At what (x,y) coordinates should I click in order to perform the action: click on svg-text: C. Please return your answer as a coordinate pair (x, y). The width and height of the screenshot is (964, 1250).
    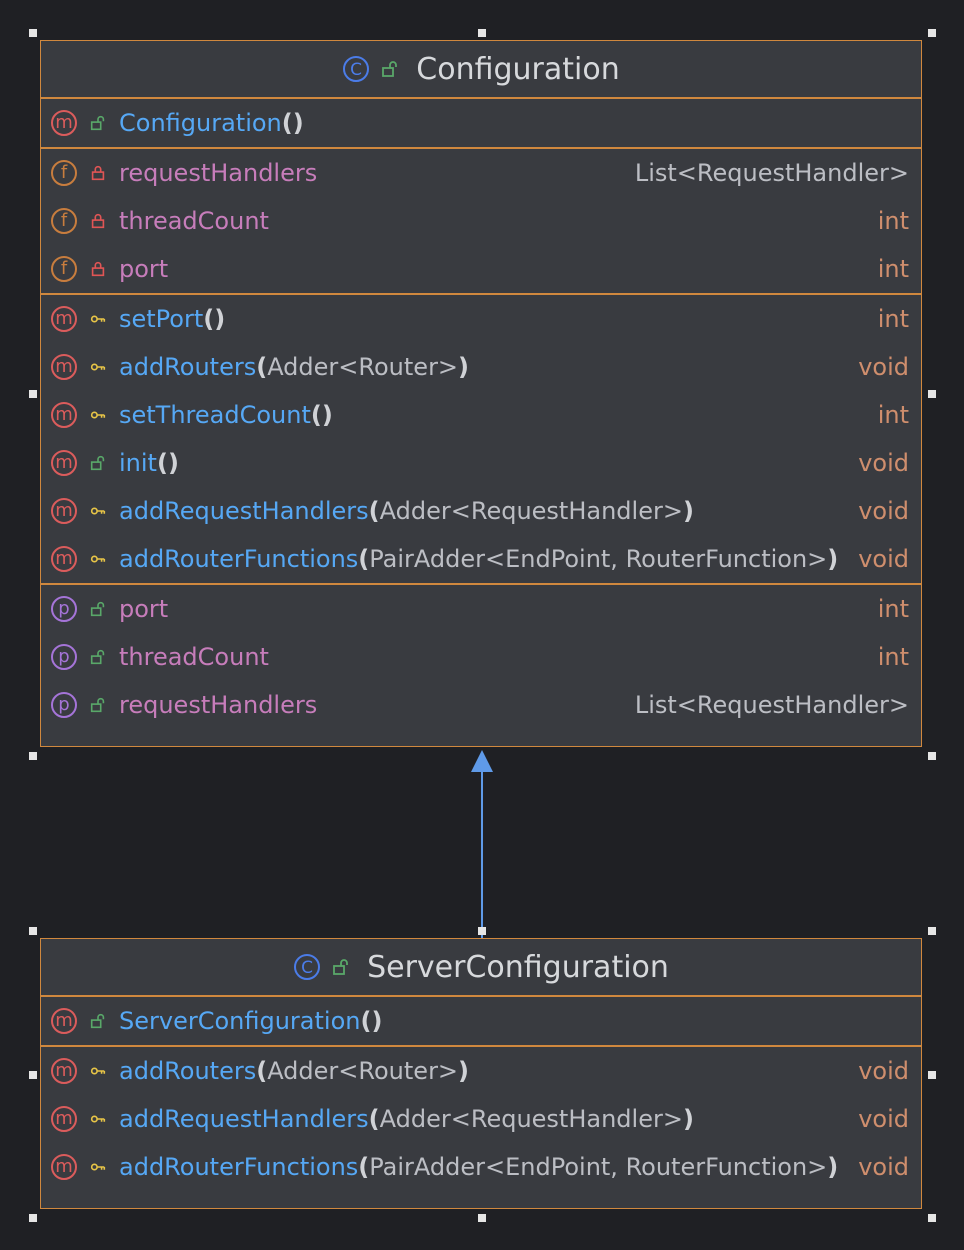
    Looking at the image, I should click on (356, 70).